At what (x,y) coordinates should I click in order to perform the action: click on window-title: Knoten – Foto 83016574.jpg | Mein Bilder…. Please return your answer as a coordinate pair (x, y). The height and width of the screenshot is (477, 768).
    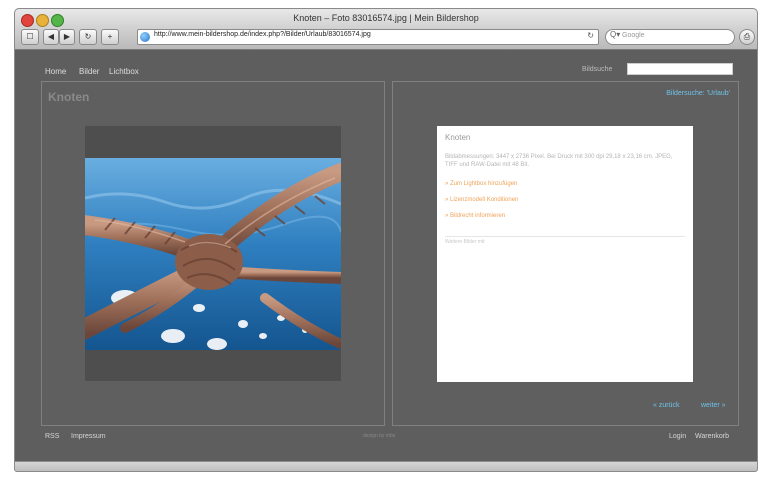
    Looking at the image, I should click on (386, 18).